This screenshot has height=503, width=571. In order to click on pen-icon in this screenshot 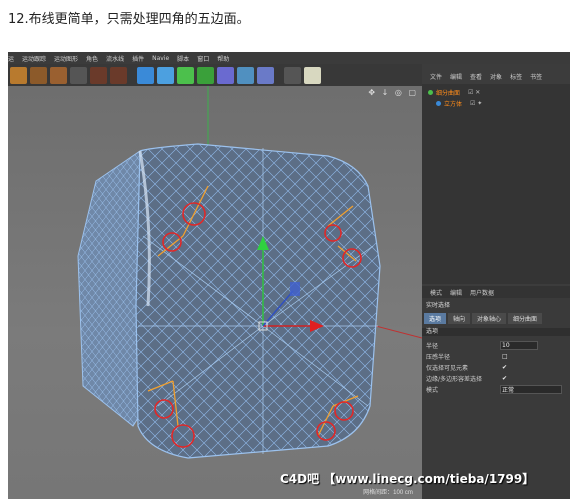, I will do `click(165, 75)`.